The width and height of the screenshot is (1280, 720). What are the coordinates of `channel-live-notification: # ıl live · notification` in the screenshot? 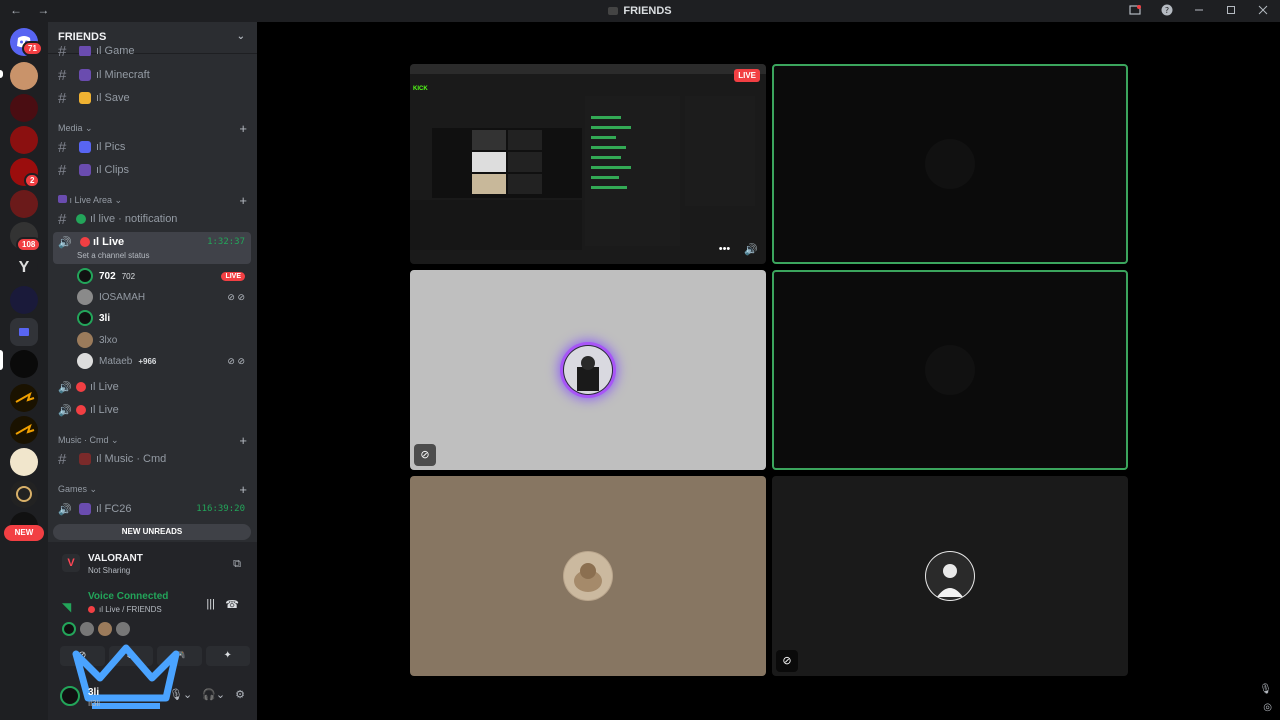 It's located at (152, 219).